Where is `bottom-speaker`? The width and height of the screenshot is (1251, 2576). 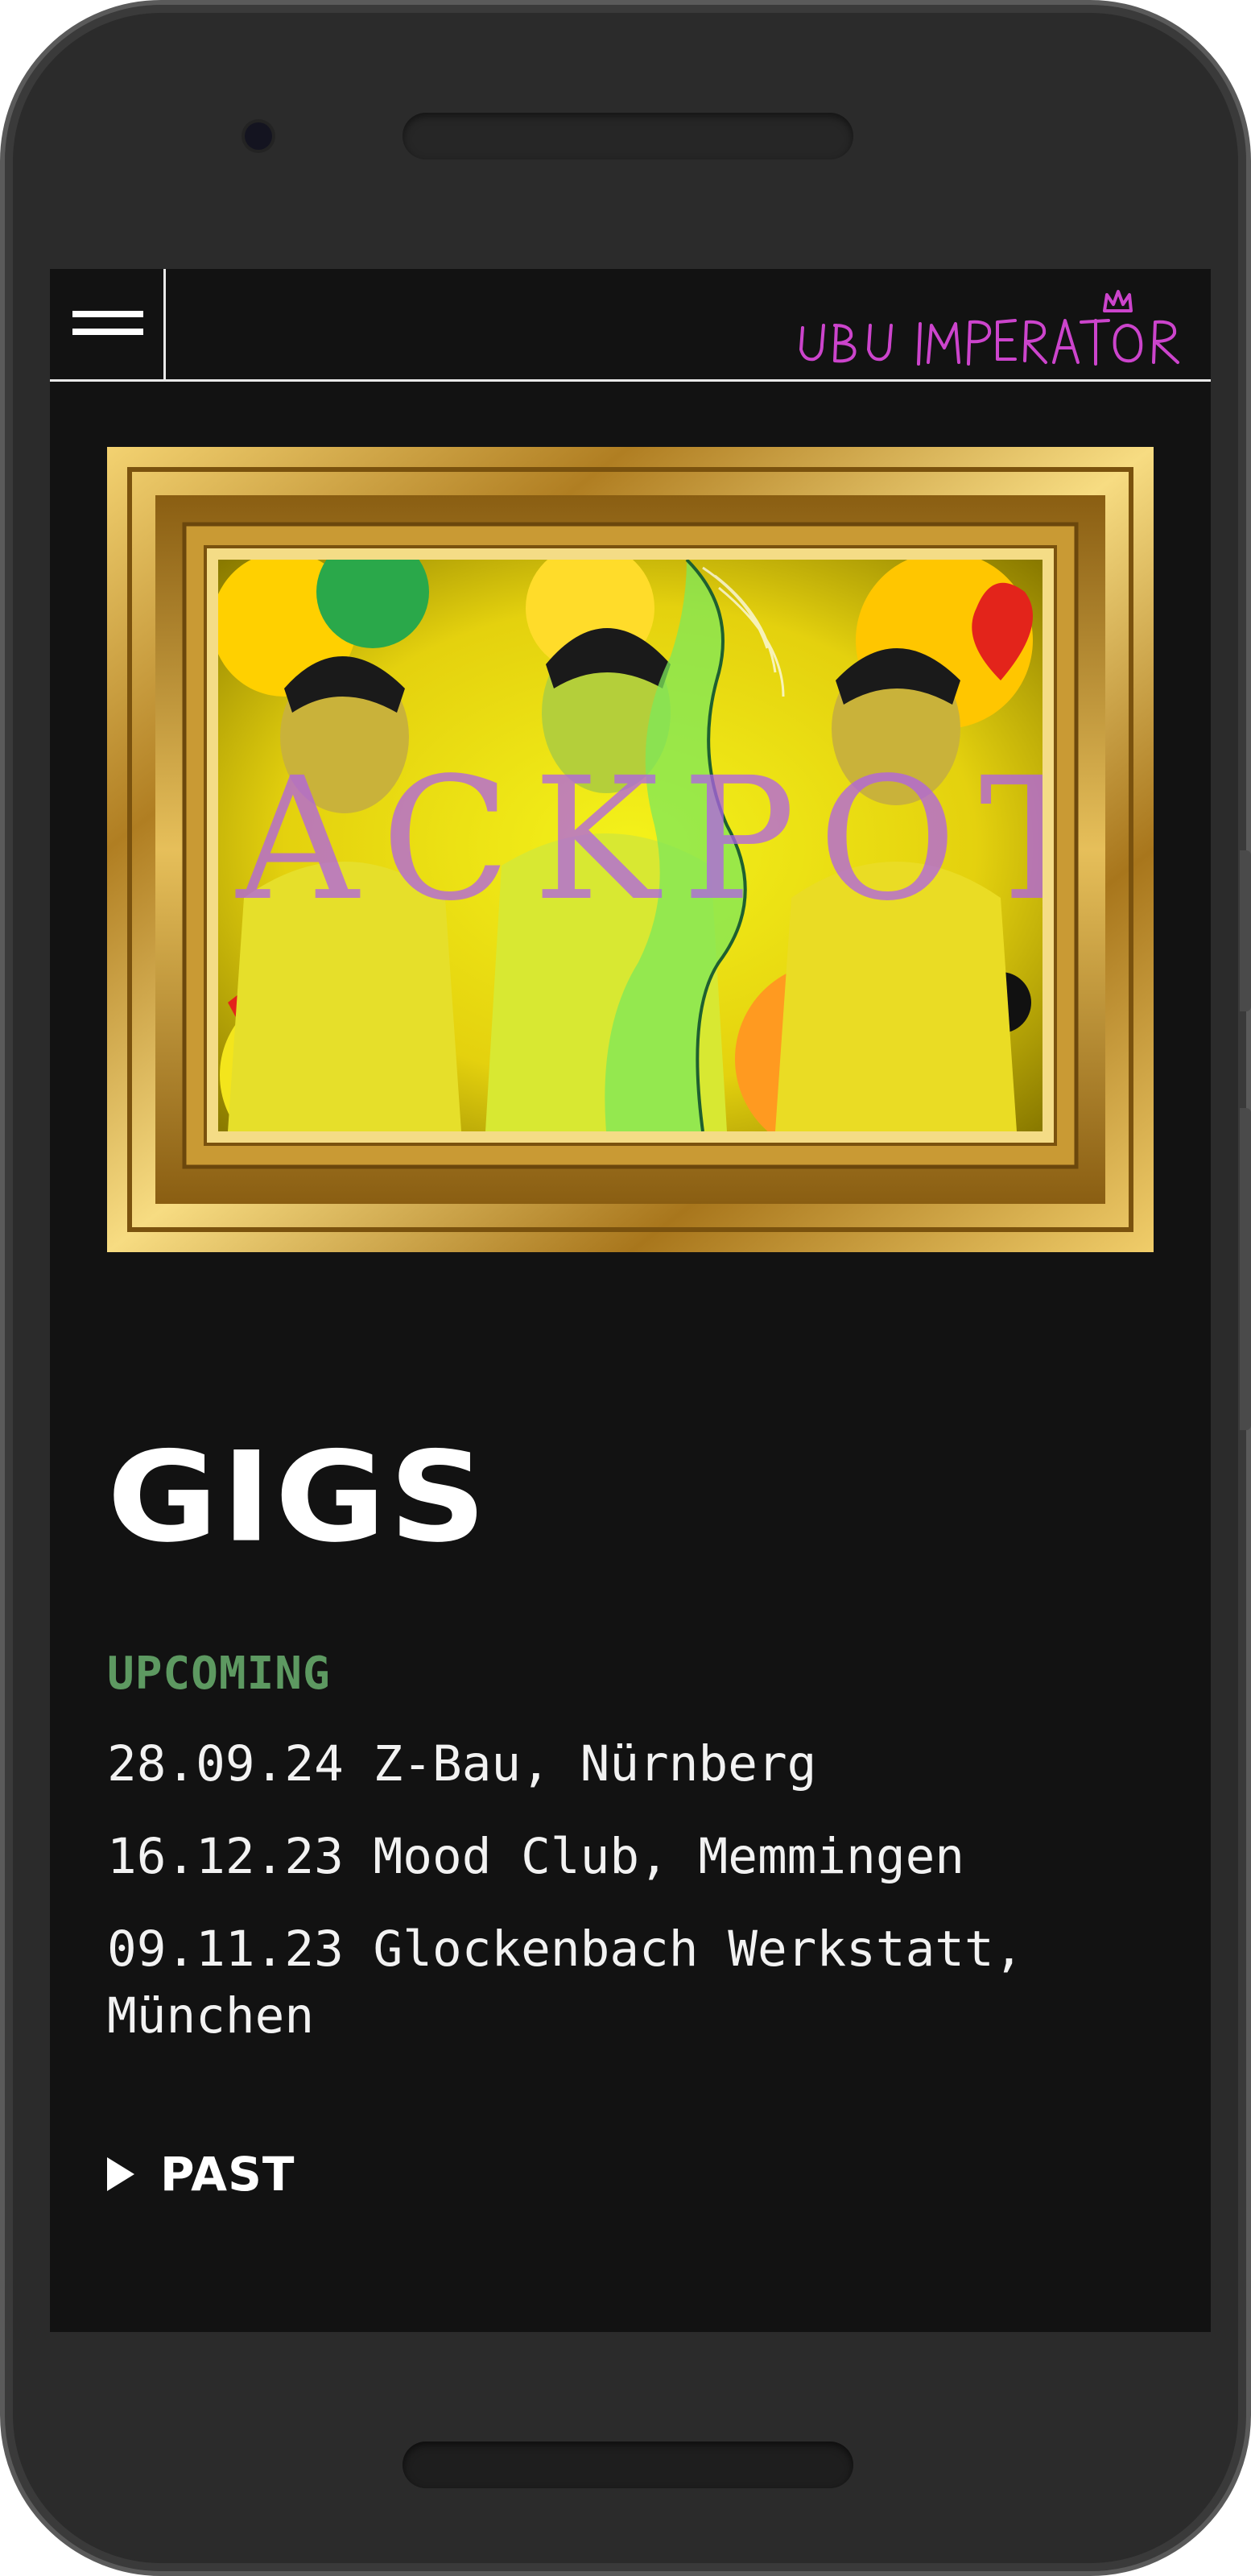 bottom-speaker is located at coordinates (628, 2465).